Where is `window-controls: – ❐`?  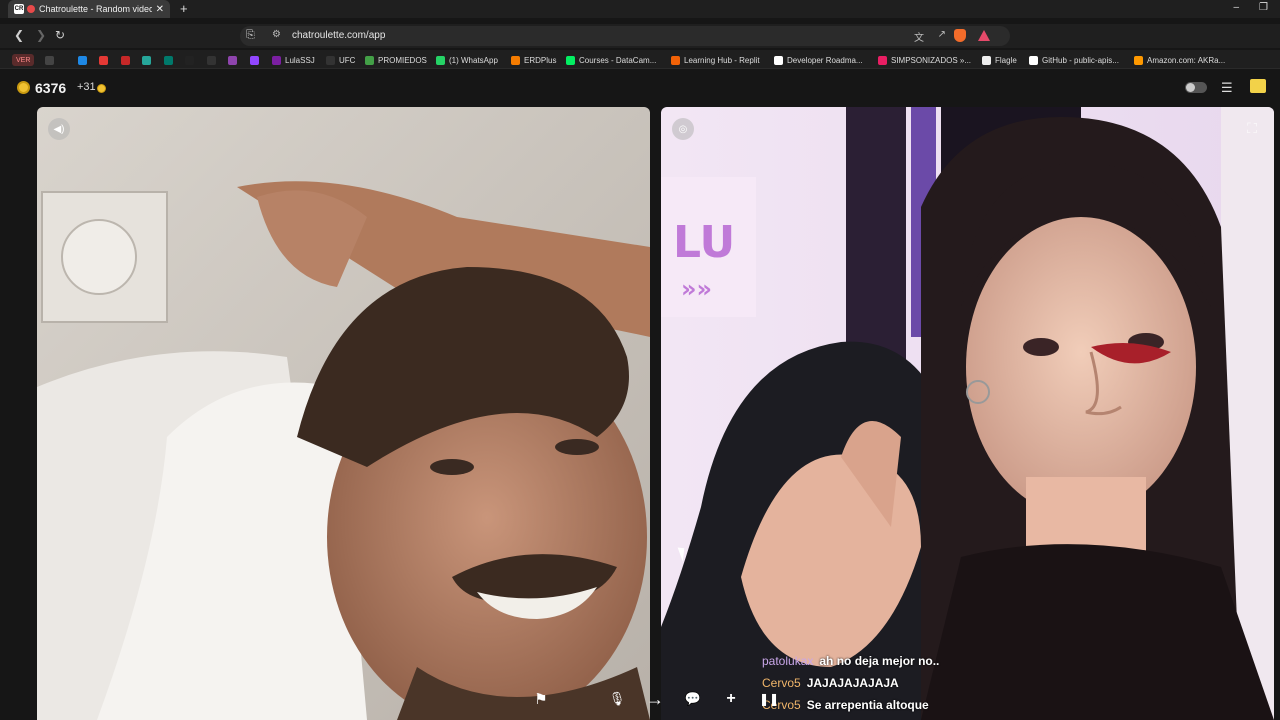
window-controls: – ❐ is located at coordinates (1250, 7).